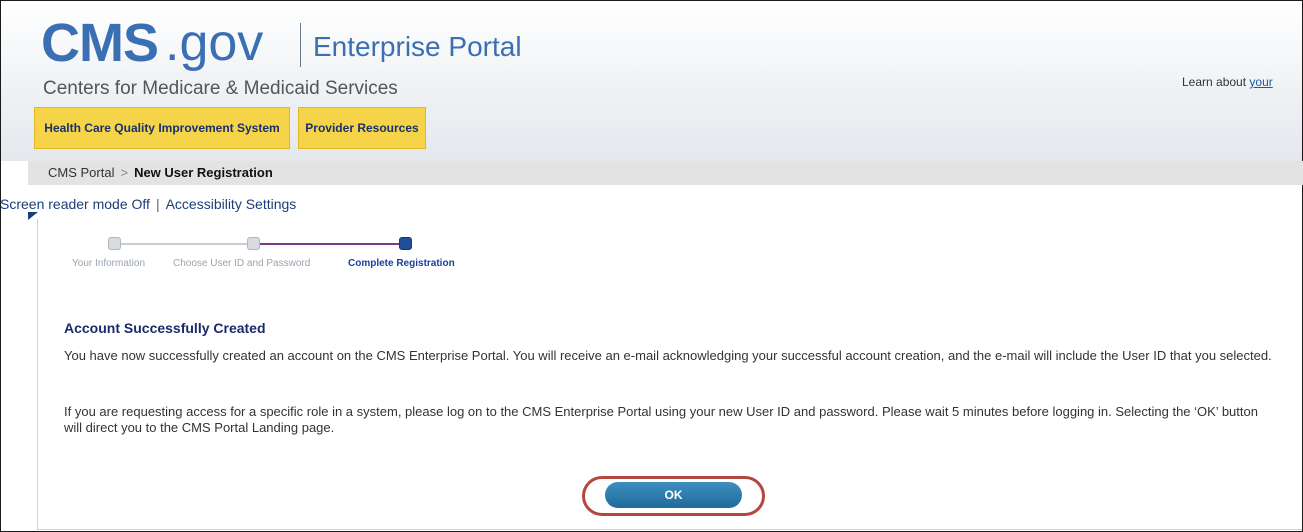  What do you see at coordinates (417, 46) in the screenshot?
I see `logo-portal-title: Enterprise Portal` at bounding box center [417, 46].